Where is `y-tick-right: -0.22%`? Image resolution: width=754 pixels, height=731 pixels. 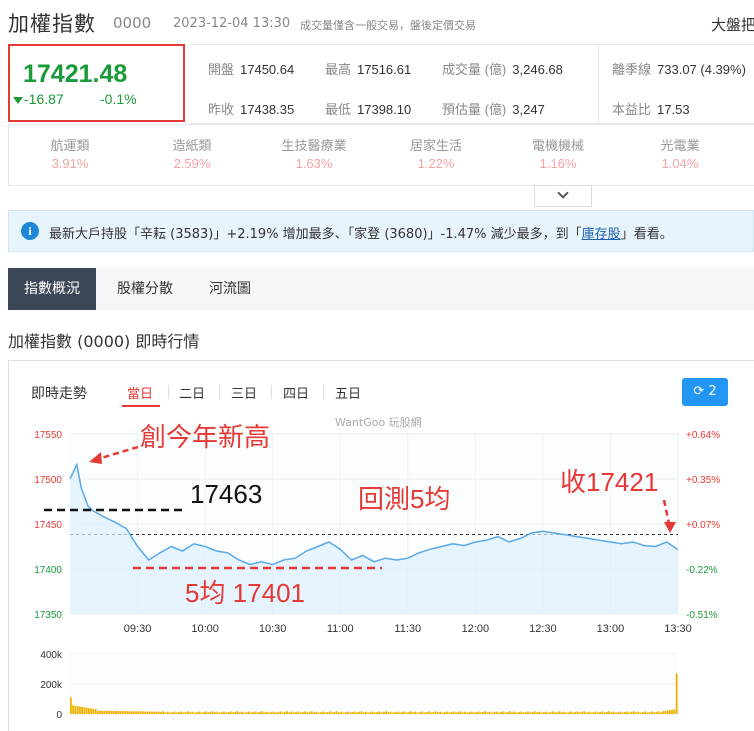
y-tick-right: -0.22% is located at coordinates (702, 570).